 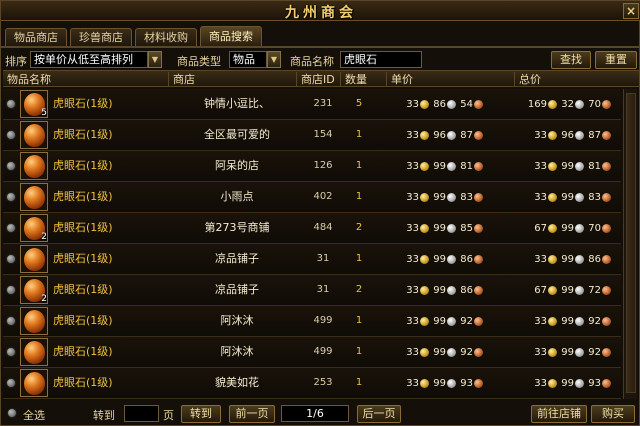 I want to click on total-price-copper: 86, so click(x=594, y=259).